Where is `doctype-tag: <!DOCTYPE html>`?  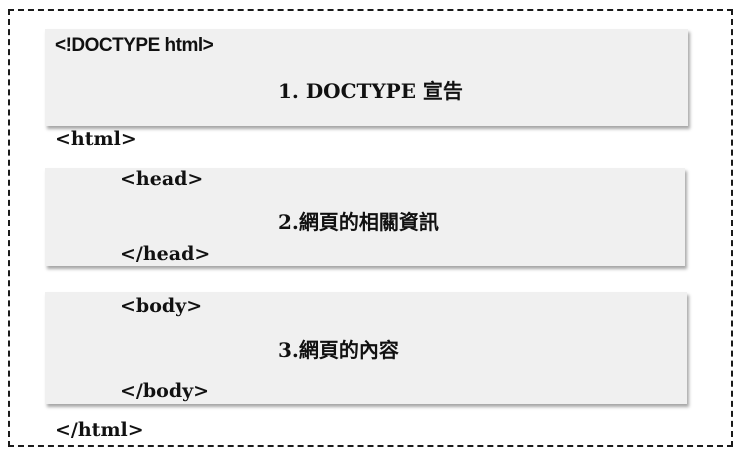 doctype-tag: <!DOCTYPE html> is located at coordinates (134, 45).